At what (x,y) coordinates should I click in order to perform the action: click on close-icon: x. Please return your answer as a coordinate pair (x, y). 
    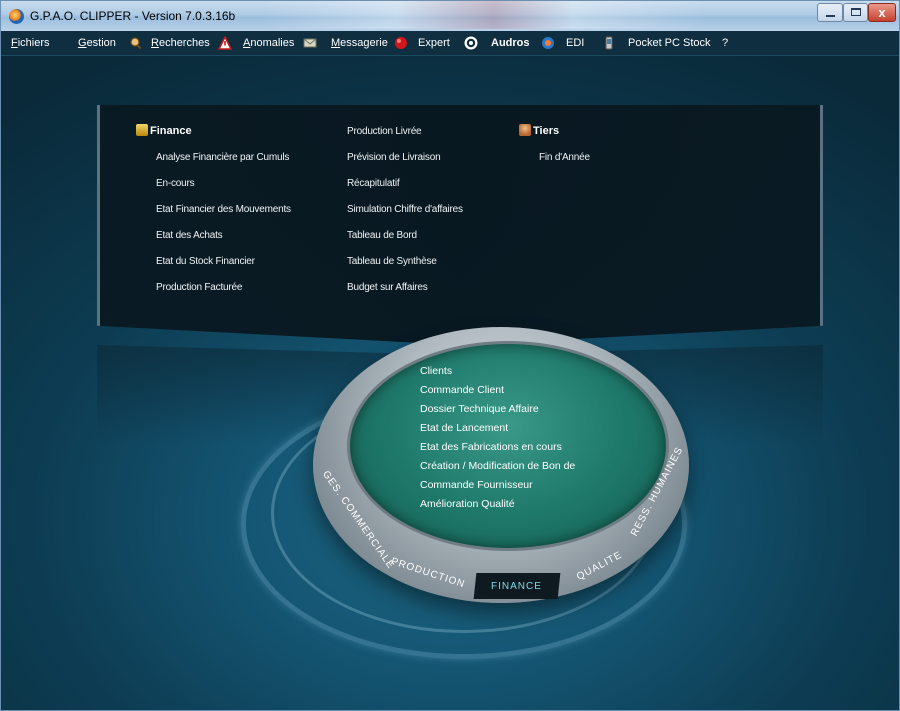
    Looking at the image, I should click on (882, 12).